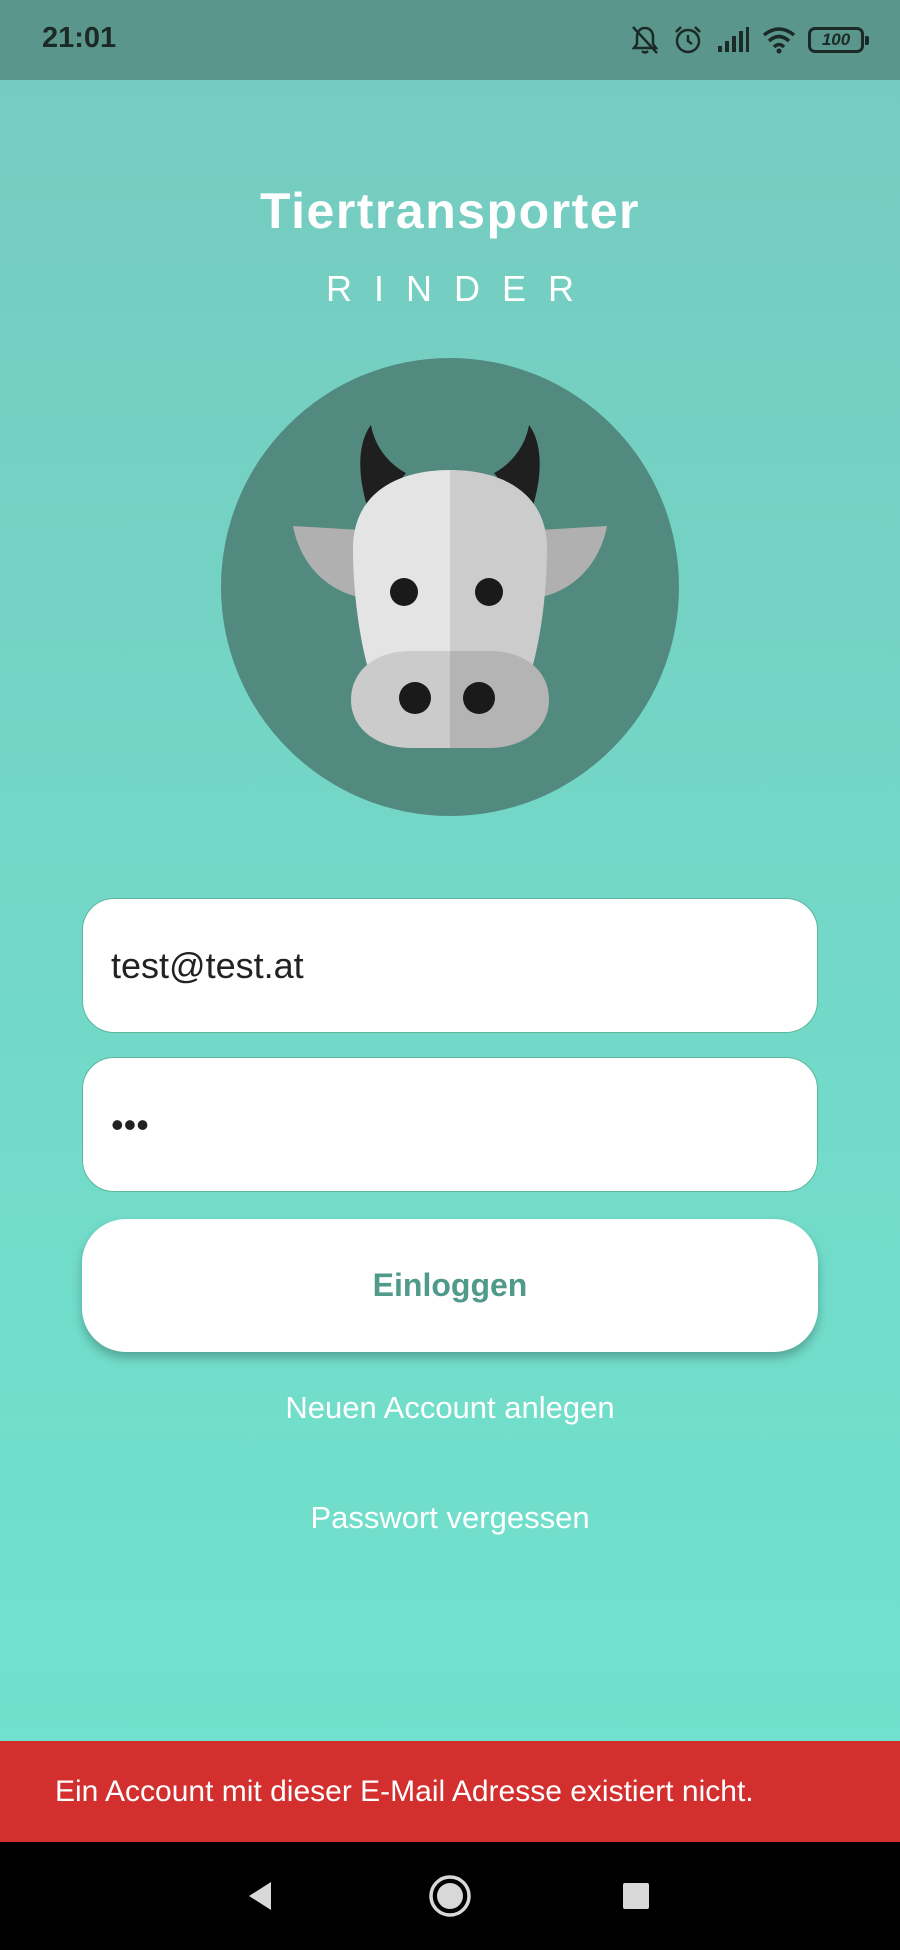  Describe the element at coordinates (130, 1125) in the screenshot. I see `password-input: •••` at that location.